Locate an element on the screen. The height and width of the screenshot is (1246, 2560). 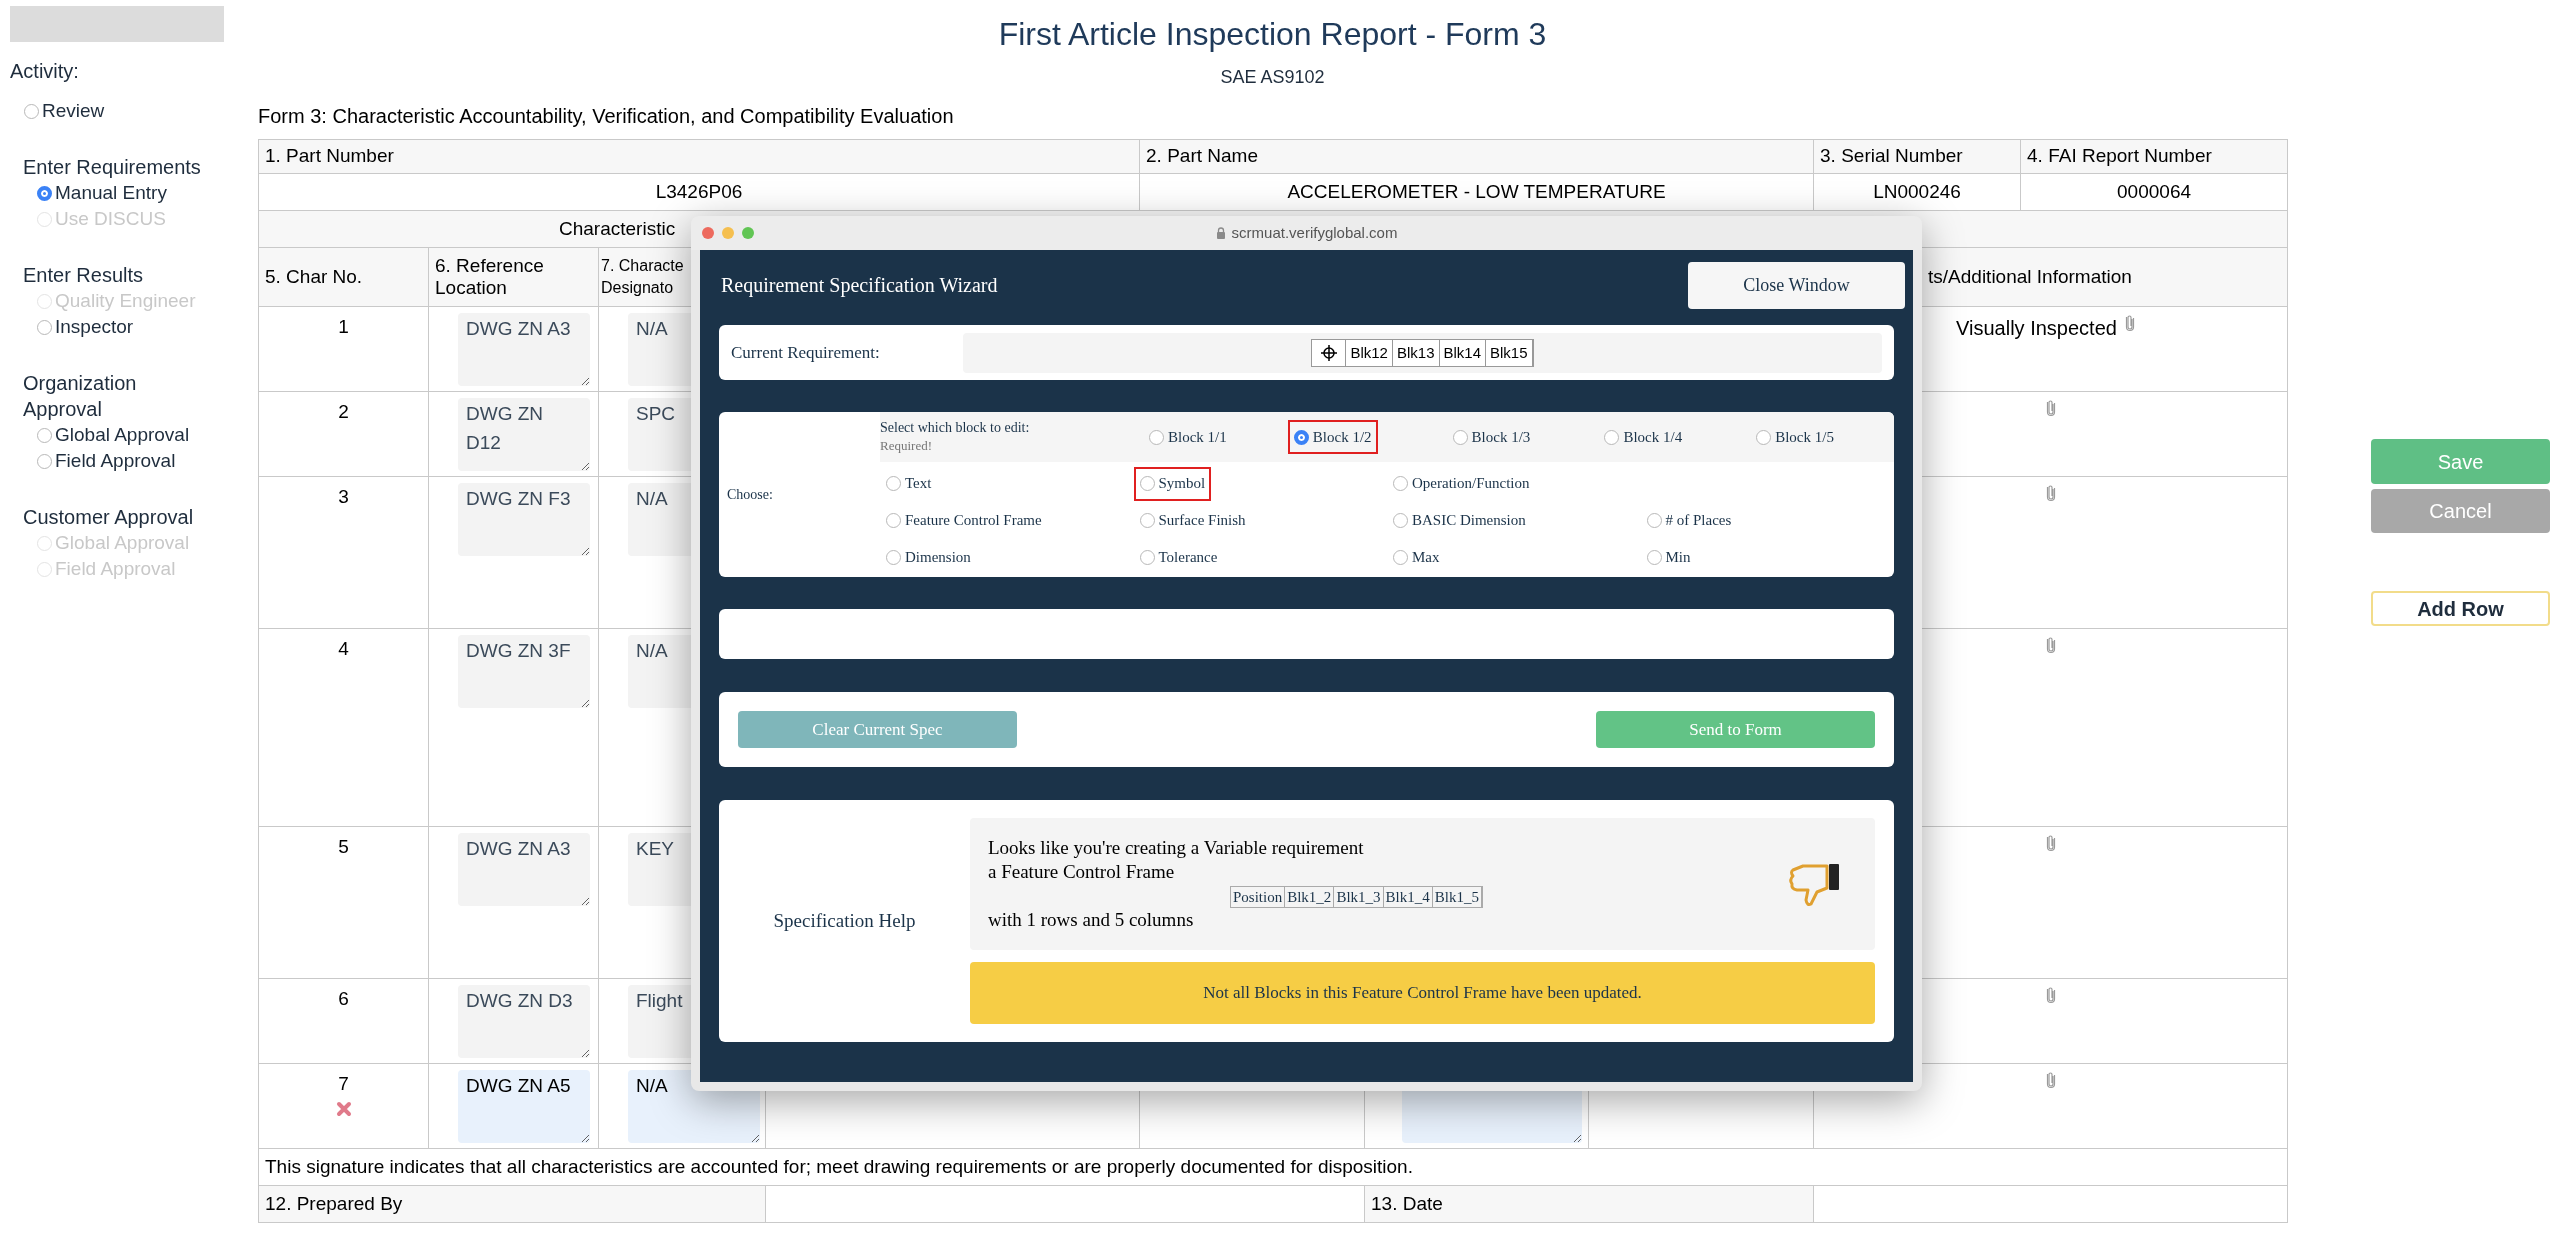
field-label: Current Requirement: is located at coordinates (806, 352).